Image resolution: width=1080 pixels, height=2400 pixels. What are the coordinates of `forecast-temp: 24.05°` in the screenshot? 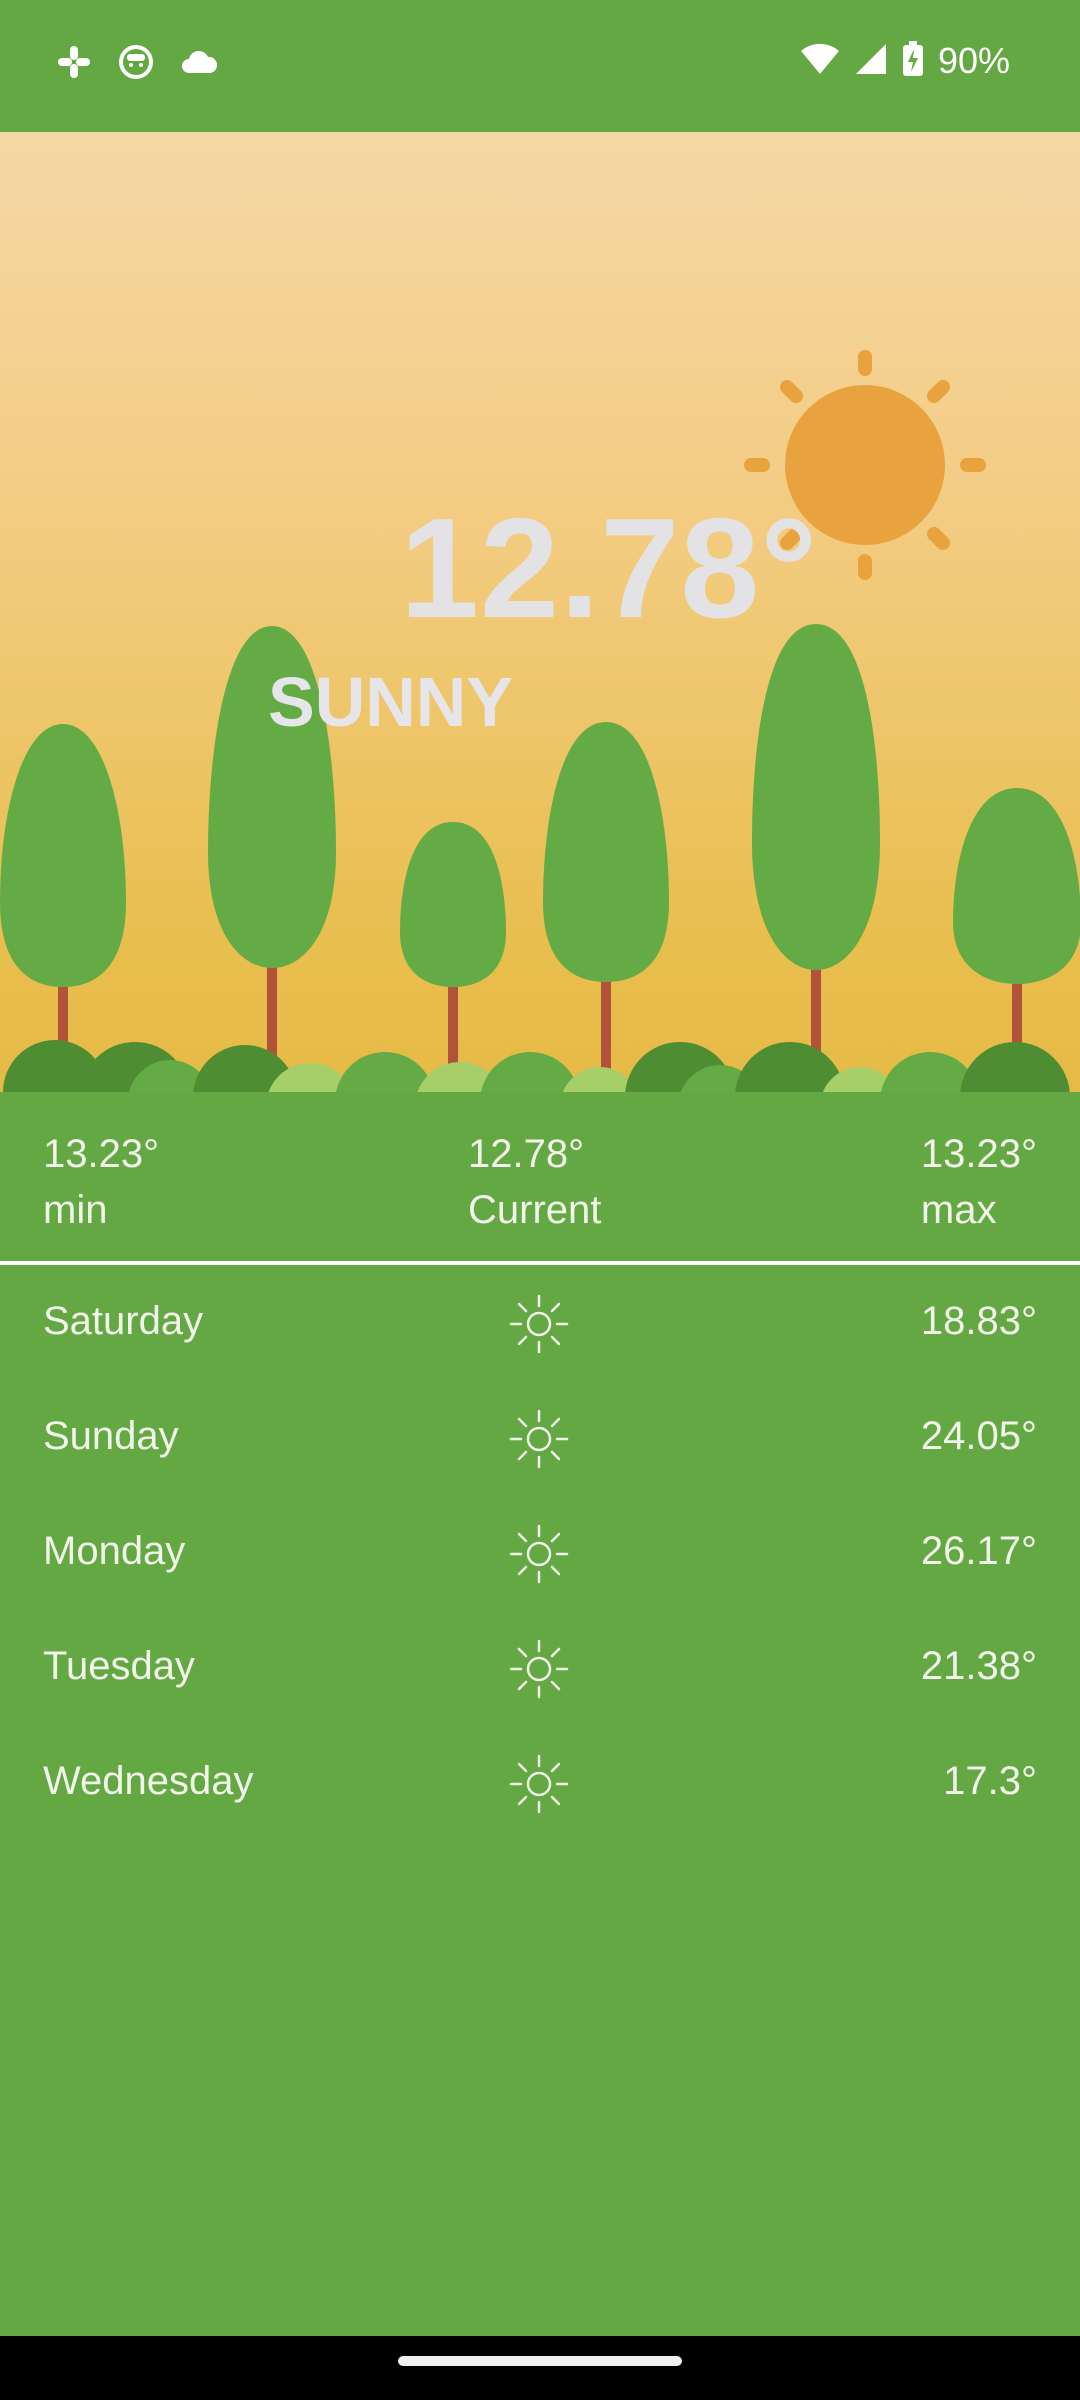 It's located at (978, 1436).